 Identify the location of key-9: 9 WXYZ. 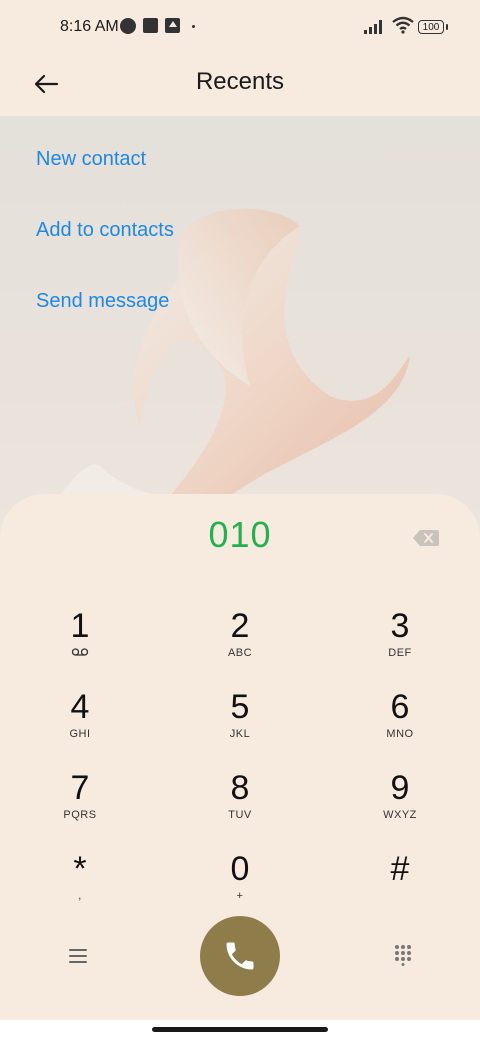
(400, 805).